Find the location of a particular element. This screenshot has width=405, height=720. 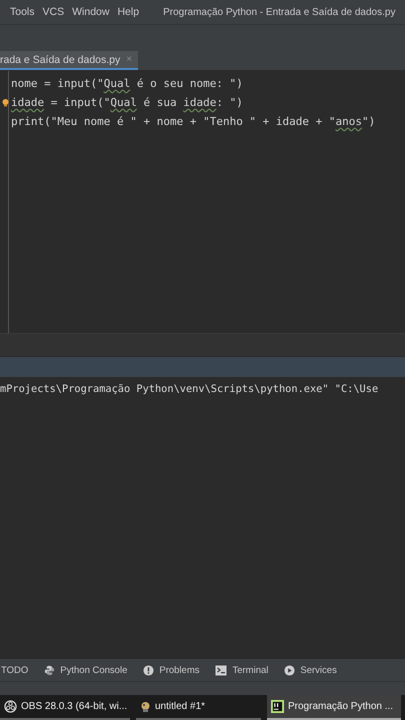

pycharm-logo-icon is located at coordinates (277, 706).